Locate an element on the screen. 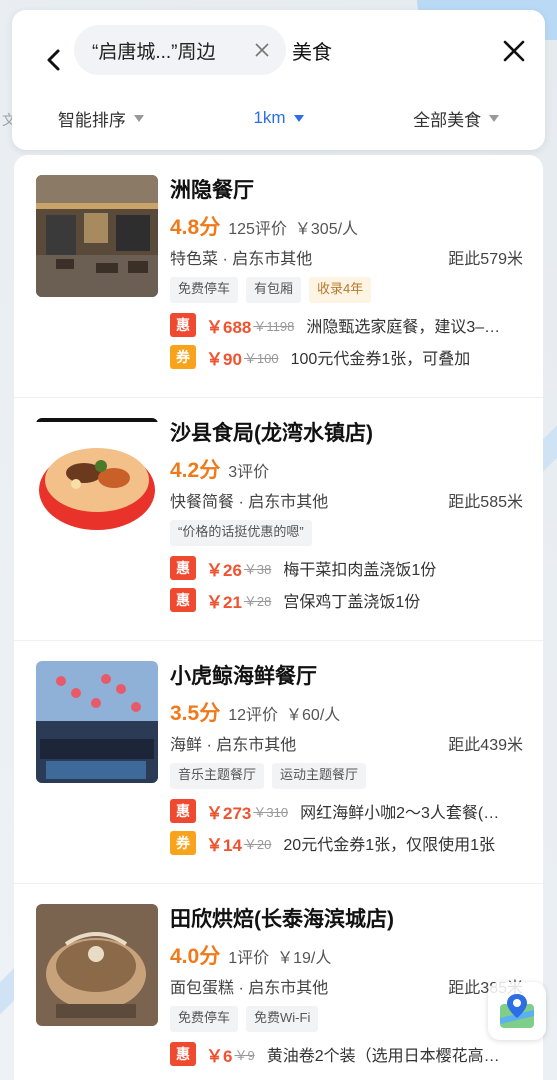 This screenshot has height=1080, width=557. back-arrow-icon is located at coordinates (53, 60).